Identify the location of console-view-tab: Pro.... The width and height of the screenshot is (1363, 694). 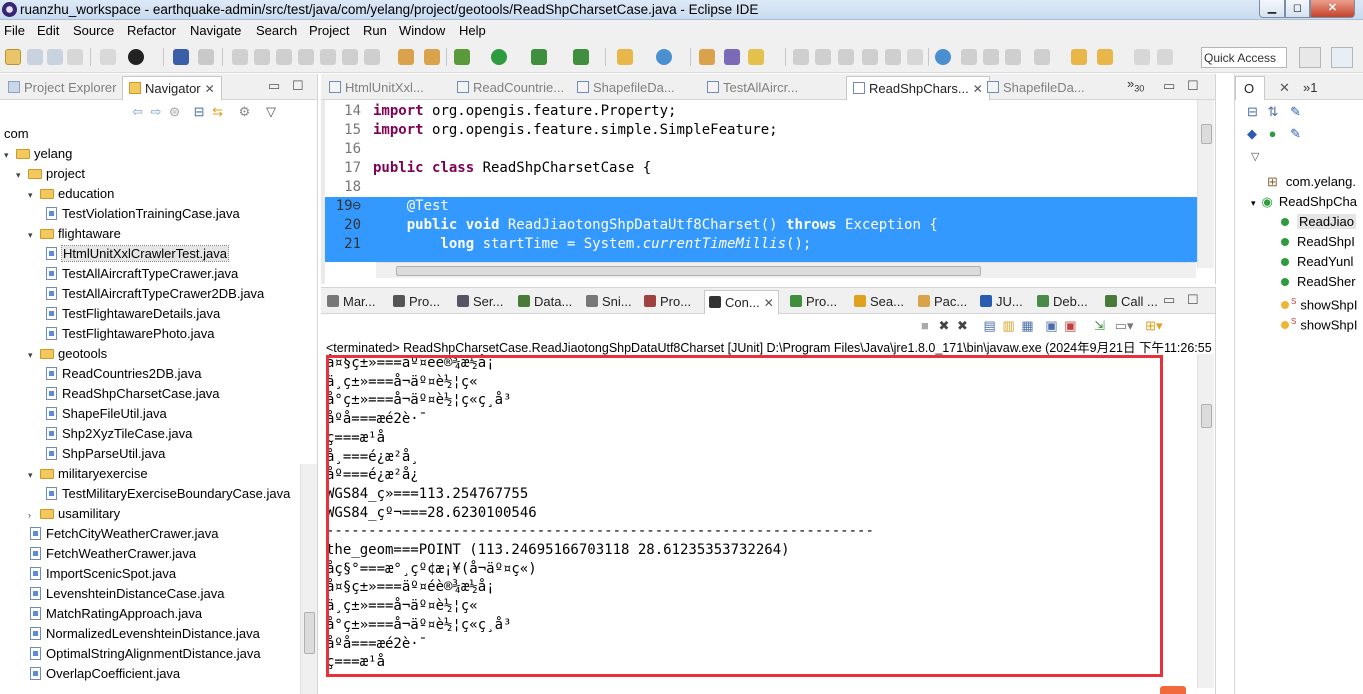
(667, 302).